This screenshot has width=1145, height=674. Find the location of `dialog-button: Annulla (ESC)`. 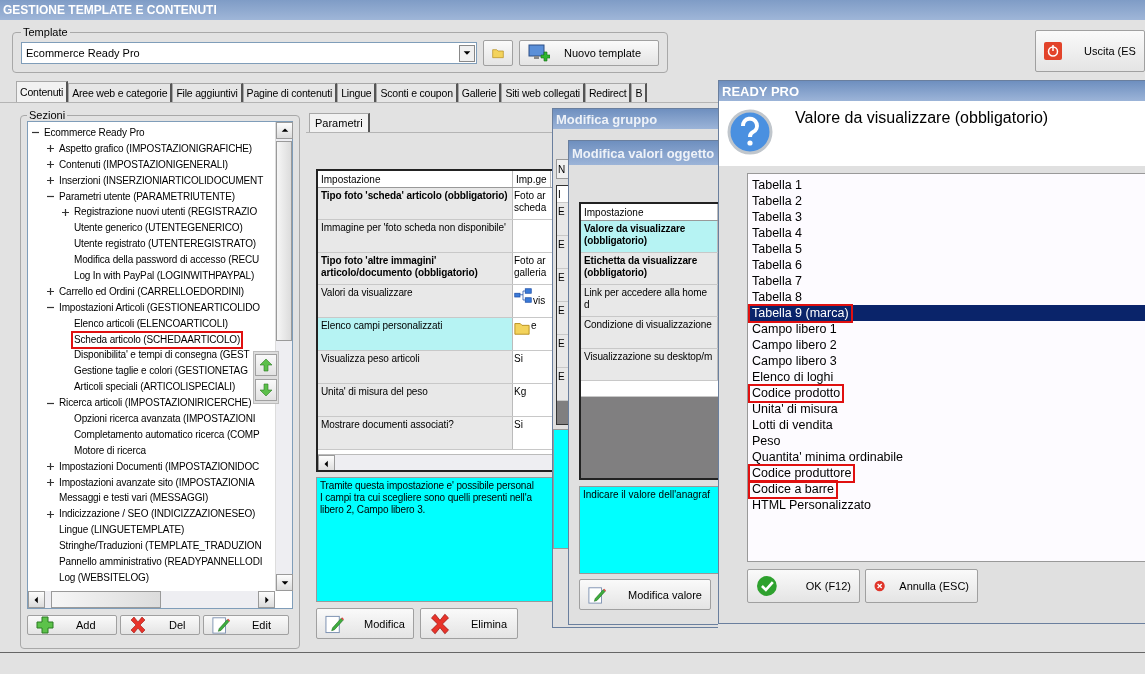

dialog-button: Annulla (ESC) is located at coordinates (921, 586).